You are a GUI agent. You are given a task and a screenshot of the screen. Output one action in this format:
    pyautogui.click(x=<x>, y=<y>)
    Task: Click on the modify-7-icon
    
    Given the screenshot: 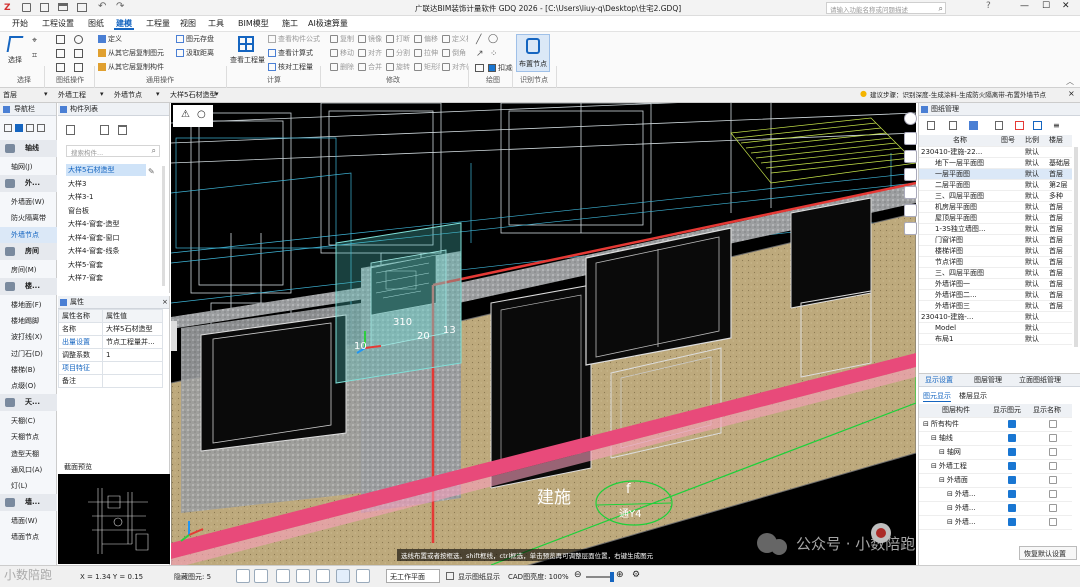 What is the action you would take?
    pyautogui.click(x=390, y=53)
    